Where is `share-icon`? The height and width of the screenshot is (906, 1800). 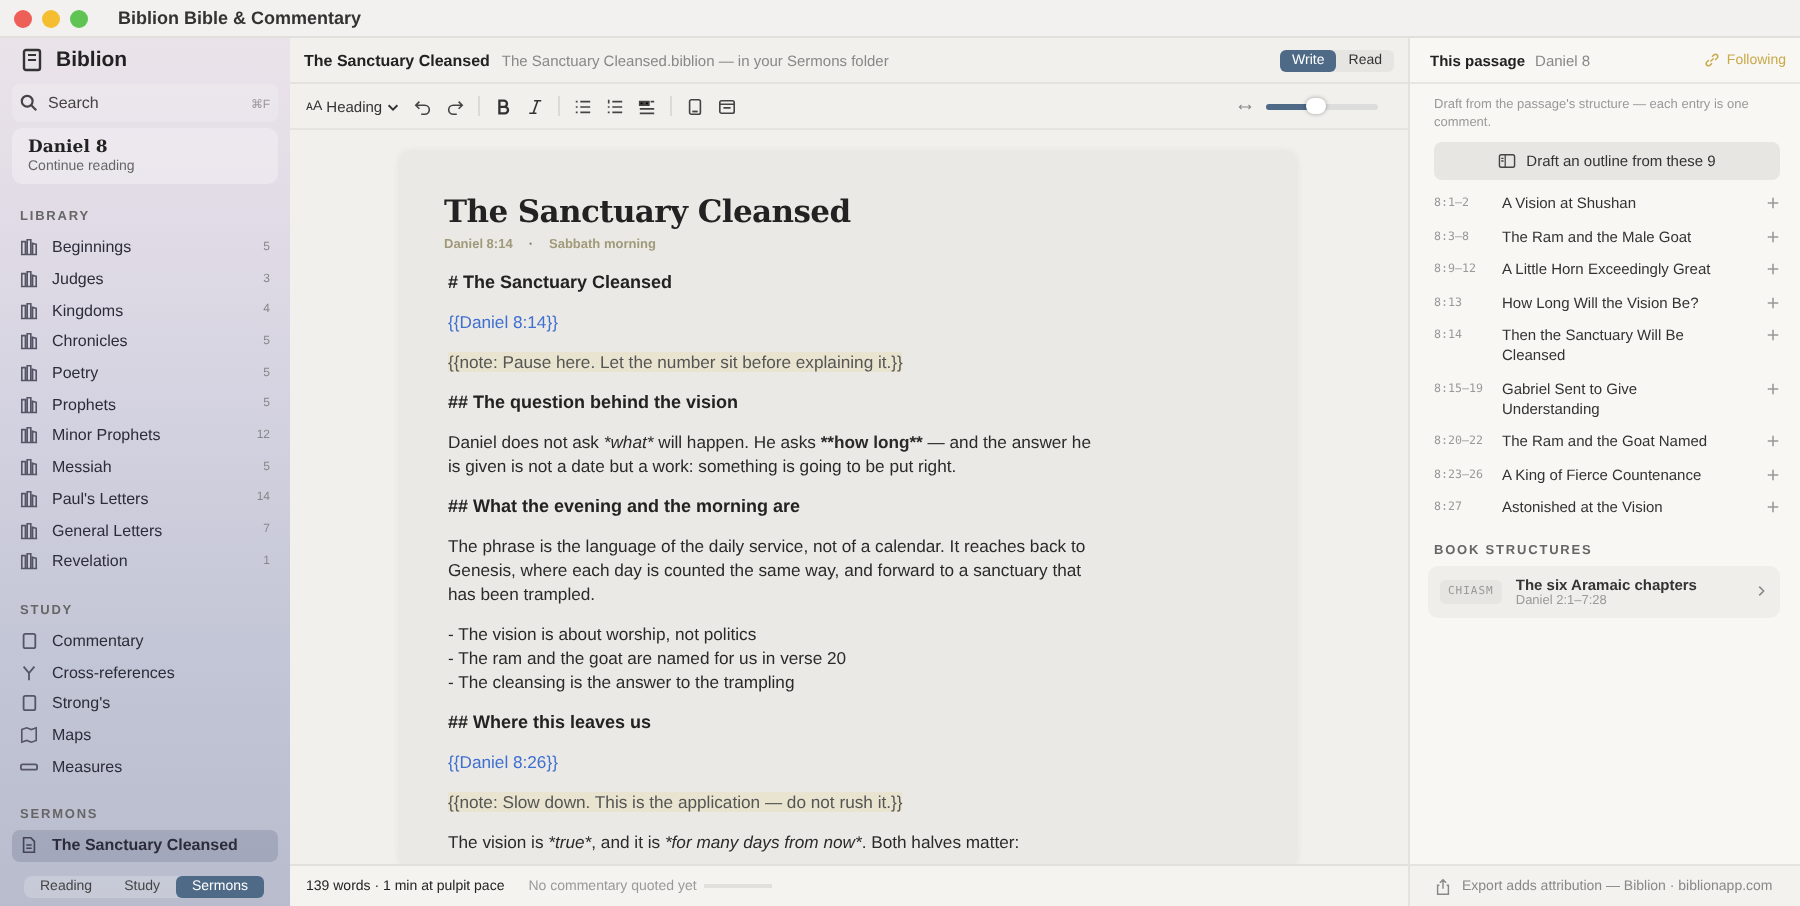
share-icon is located at coordinates (1443, 886).